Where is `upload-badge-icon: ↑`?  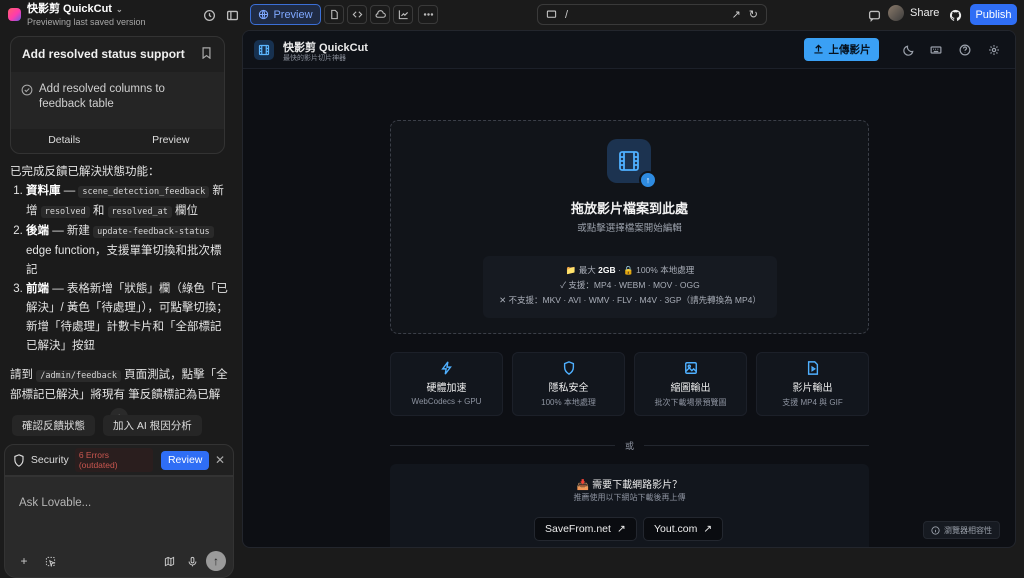
upload-badge-icon: ↑ is located at coordinates (648, 180).